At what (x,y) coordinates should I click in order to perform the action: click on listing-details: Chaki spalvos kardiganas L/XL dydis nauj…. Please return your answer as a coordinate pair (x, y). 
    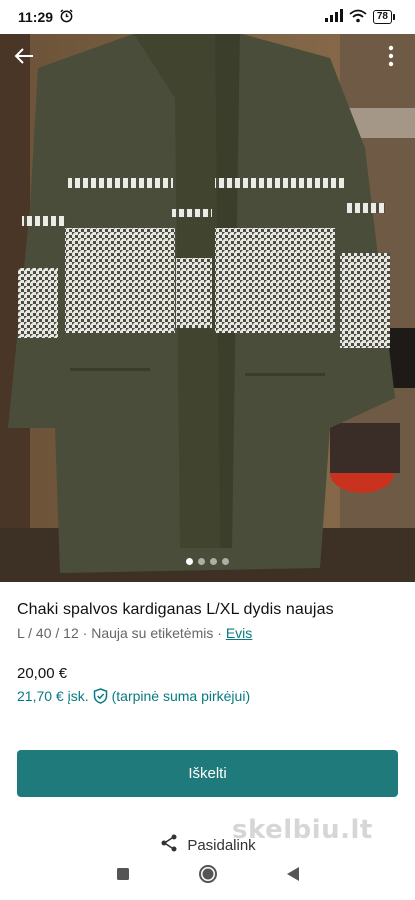
    Looking at the image, I should click on (207, 643).